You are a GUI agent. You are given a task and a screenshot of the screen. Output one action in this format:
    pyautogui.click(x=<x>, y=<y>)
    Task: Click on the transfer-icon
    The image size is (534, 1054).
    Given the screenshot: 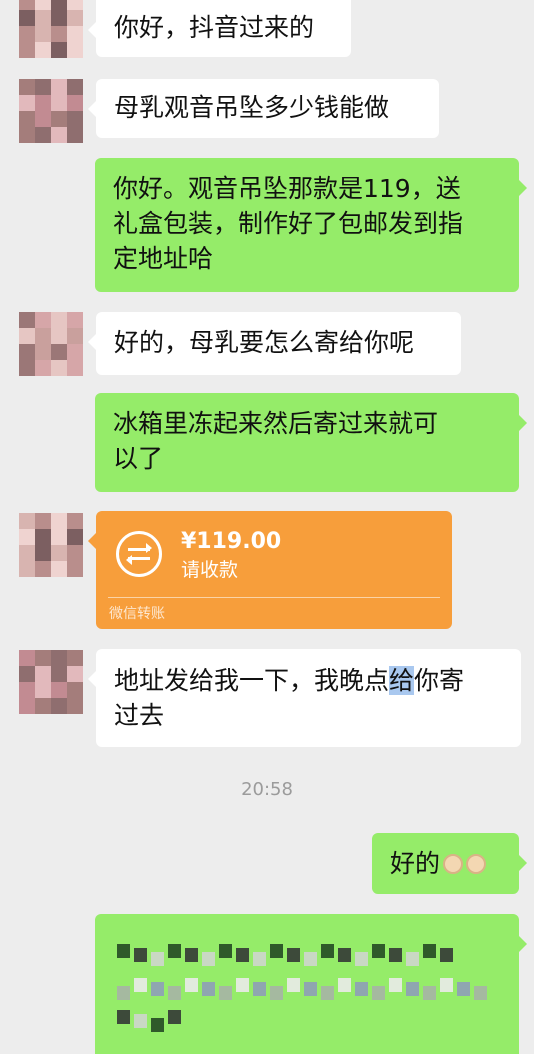 What is the action you would take?
    pyautogui.click(x=139, y=554)
    